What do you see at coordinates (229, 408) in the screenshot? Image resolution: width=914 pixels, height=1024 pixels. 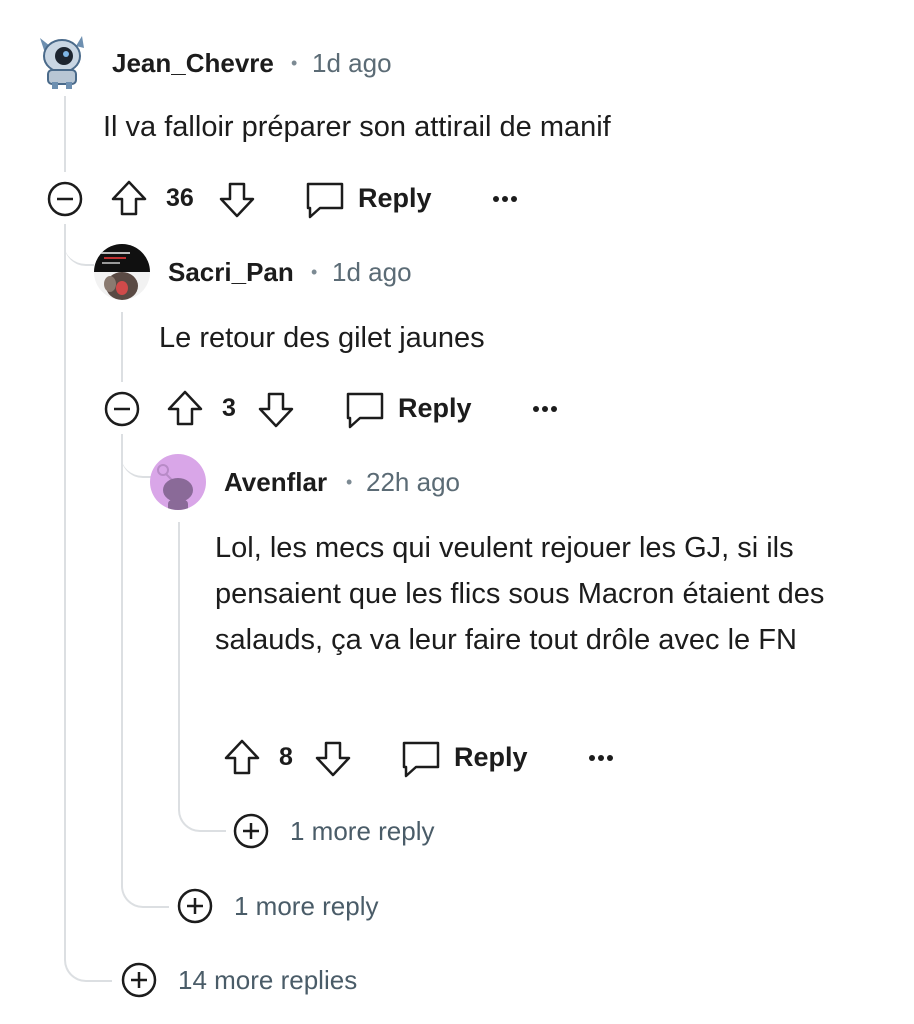 I see `vote-count: 3` at bounding box center [229, 408].